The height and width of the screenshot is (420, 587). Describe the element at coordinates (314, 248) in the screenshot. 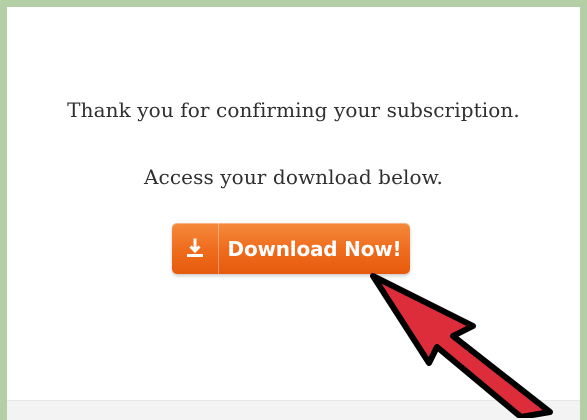

I see `download-button-label: Download Now!` at that location.